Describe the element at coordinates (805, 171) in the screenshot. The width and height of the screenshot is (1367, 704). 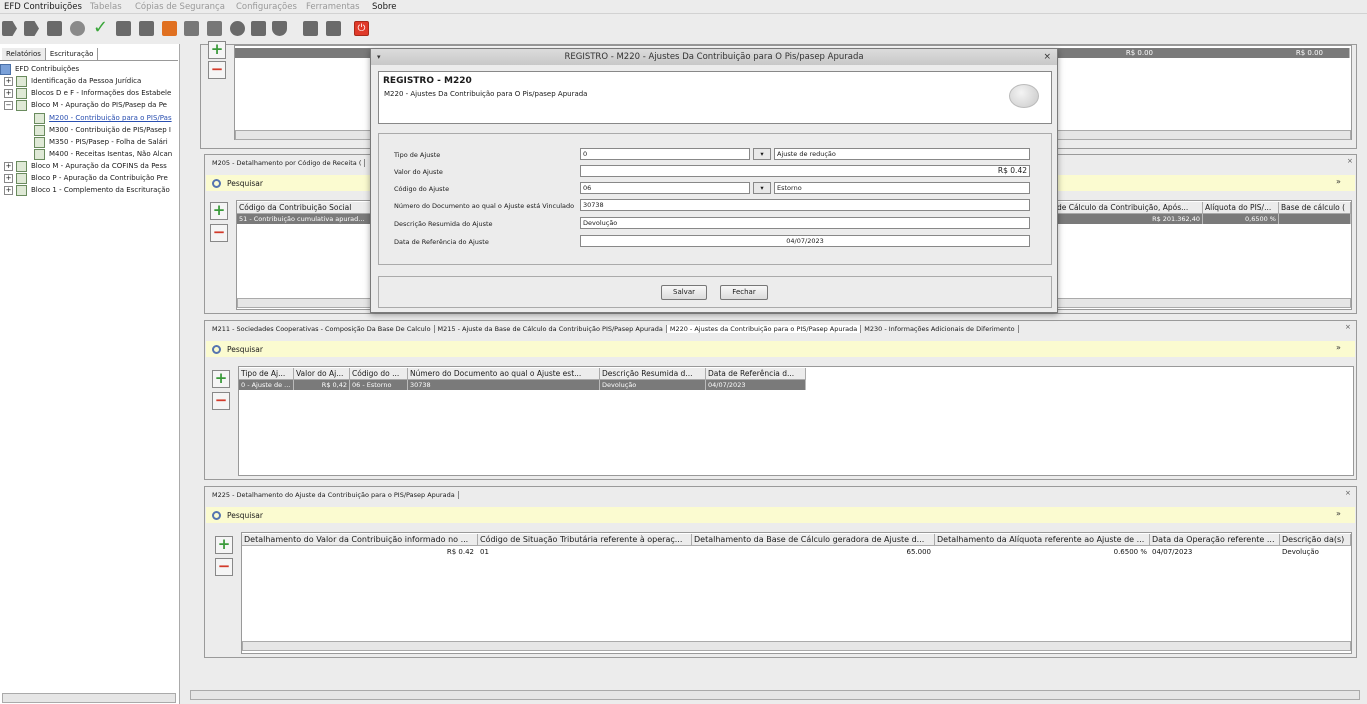
I see `valor-ajuste-input: R$ 0.42` at that location.